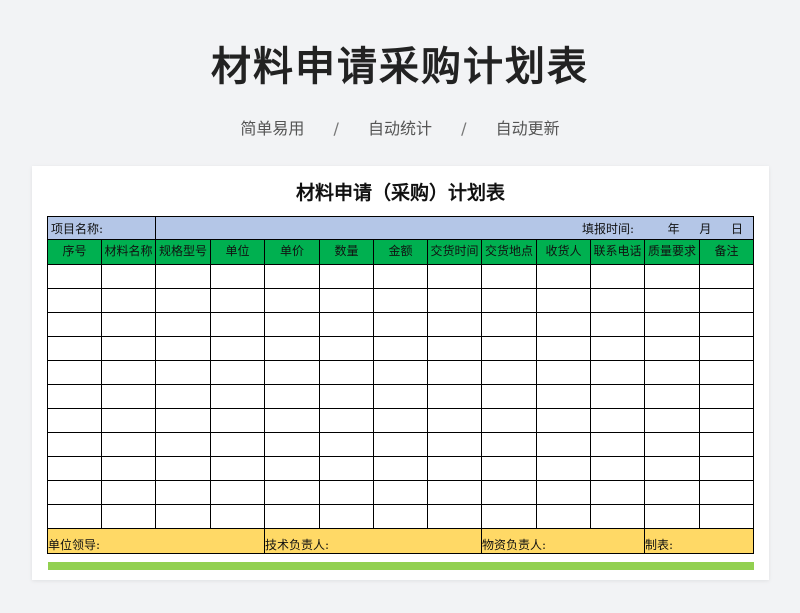 This screenshot has width=800, height=613. Describe the element at coordinates (563, 541) in the screenshot. I see `material-signature: 物资负责人:` at that location.